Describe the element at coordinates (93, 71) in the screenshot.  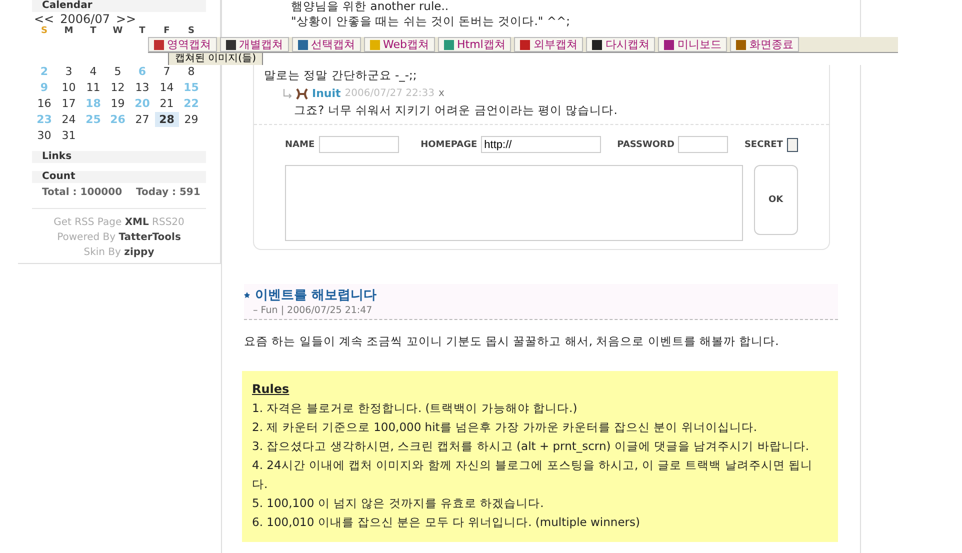
I see `calendar-day: 4` at that location.